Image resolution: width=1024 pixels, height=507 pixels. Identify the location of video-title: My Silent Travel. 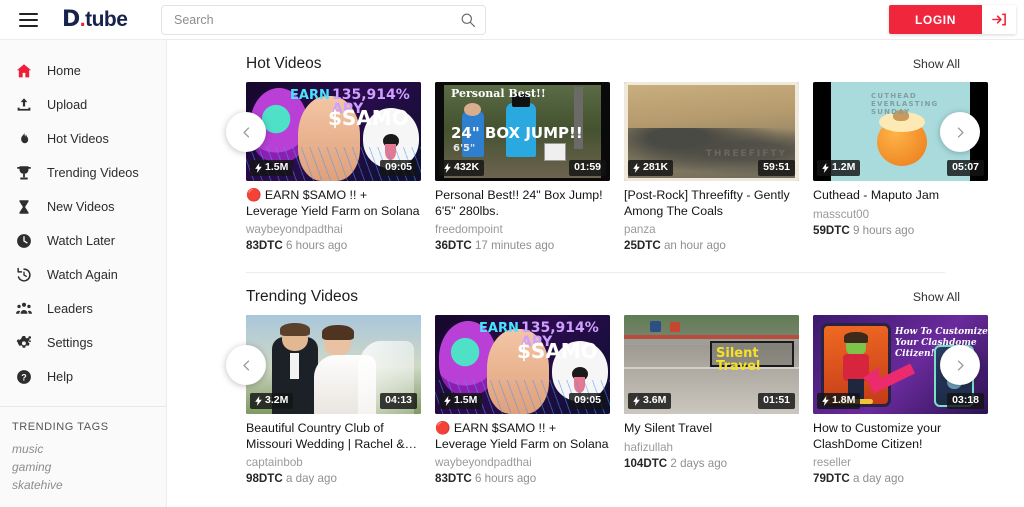
(711, 429).